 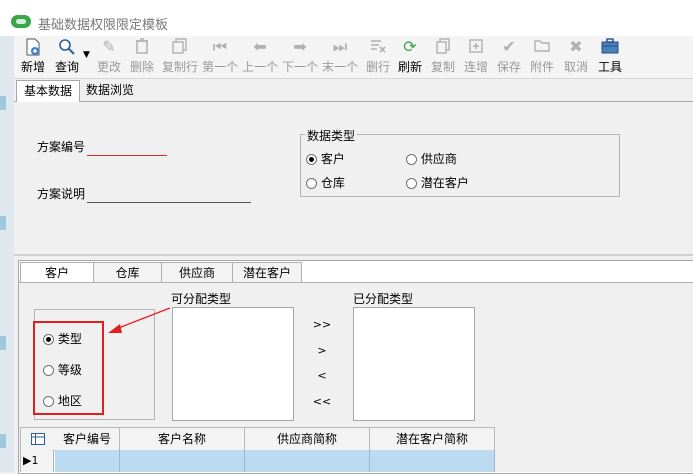 I want to click on move-left-button: <, so click(x=322, y=375).